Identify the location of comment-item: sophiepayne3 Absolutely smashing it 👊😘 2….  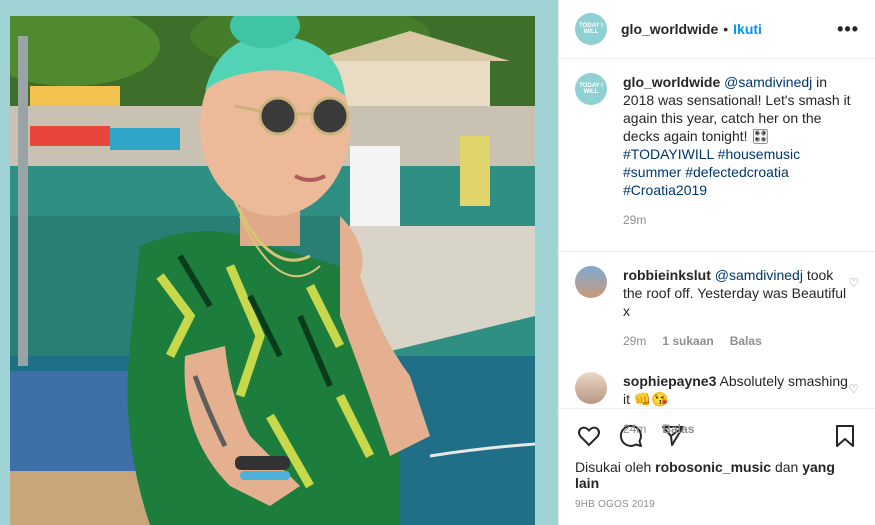
(717, 405).